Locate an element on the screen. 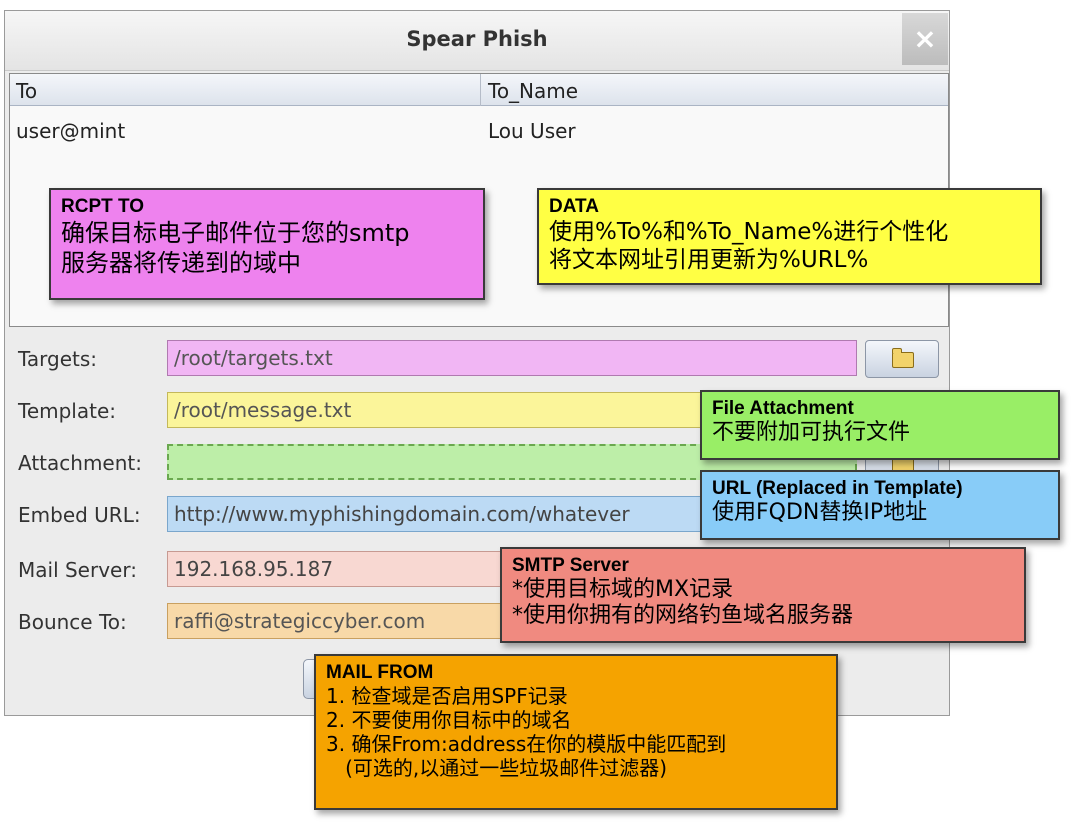 The image size is (1080, 838). callout-line: 使用%To%和%To_Name%进行个性化 is located at coordinates (749, 232).